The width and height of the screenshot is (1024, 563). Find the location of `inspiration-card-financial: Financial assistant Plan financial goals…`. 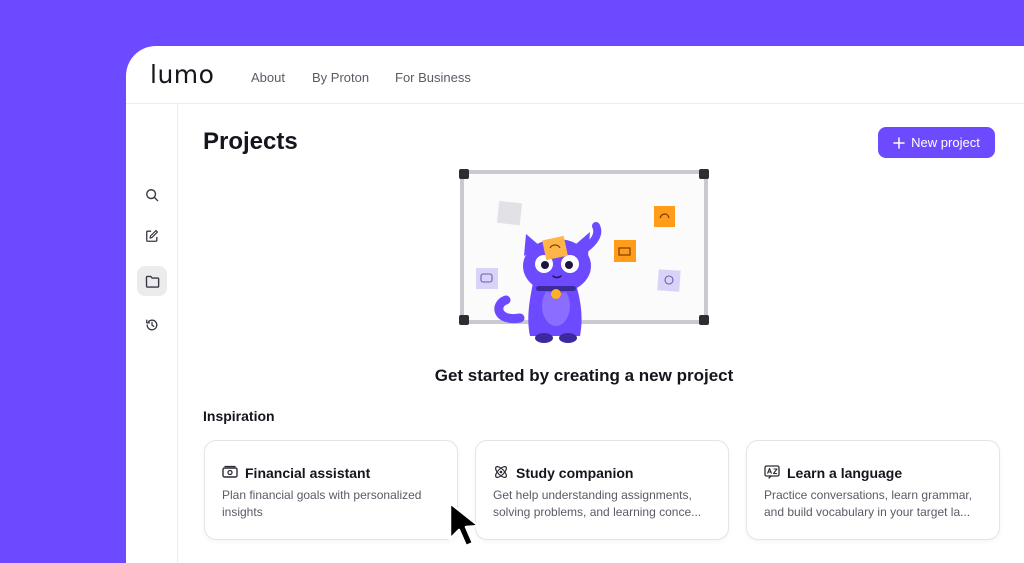

inspiration-card-financial: Financial assistant Plan financial goals… is located at coordinates (331, 490).